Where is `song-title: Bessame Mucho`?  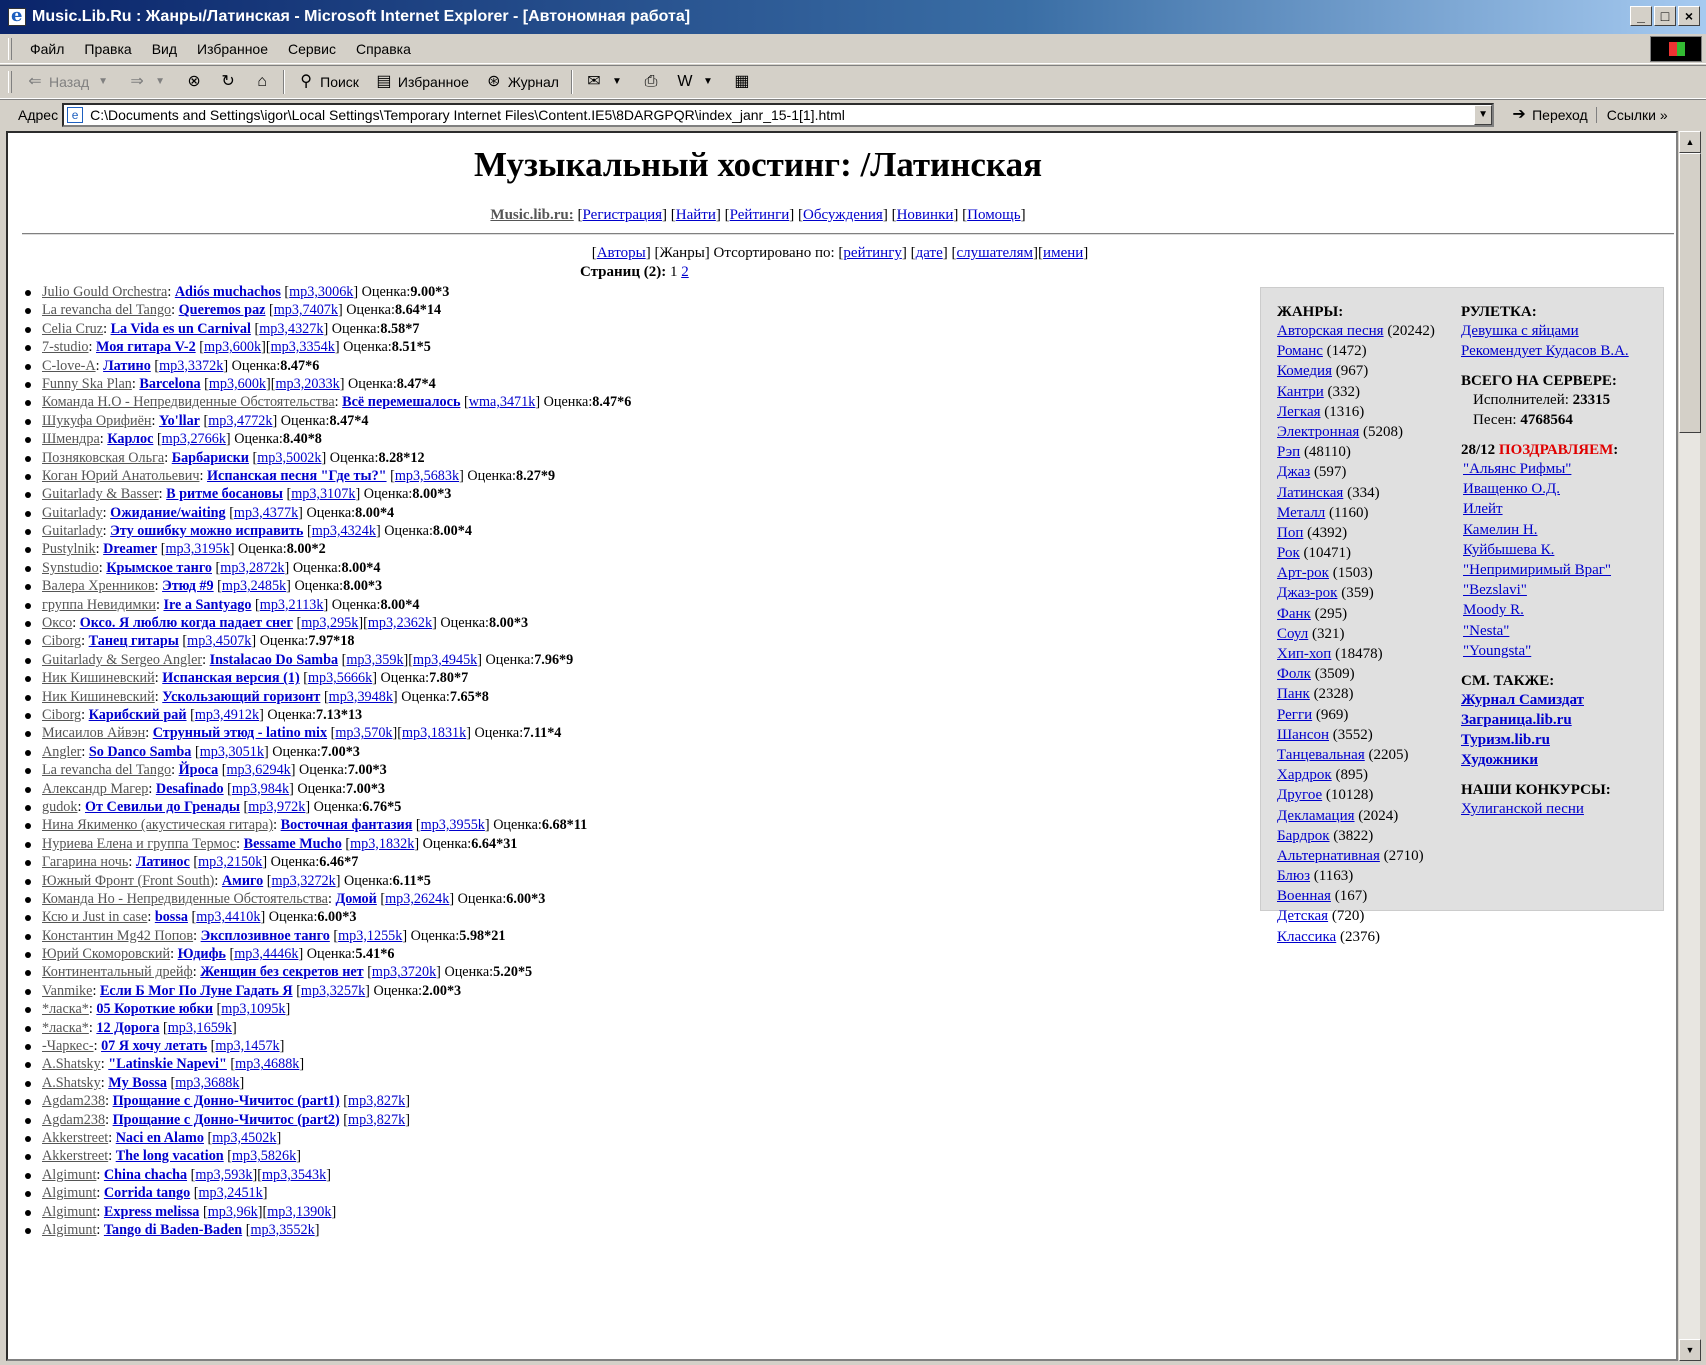 song-title: Bessame Mucho is located at coordinates (293, 844).